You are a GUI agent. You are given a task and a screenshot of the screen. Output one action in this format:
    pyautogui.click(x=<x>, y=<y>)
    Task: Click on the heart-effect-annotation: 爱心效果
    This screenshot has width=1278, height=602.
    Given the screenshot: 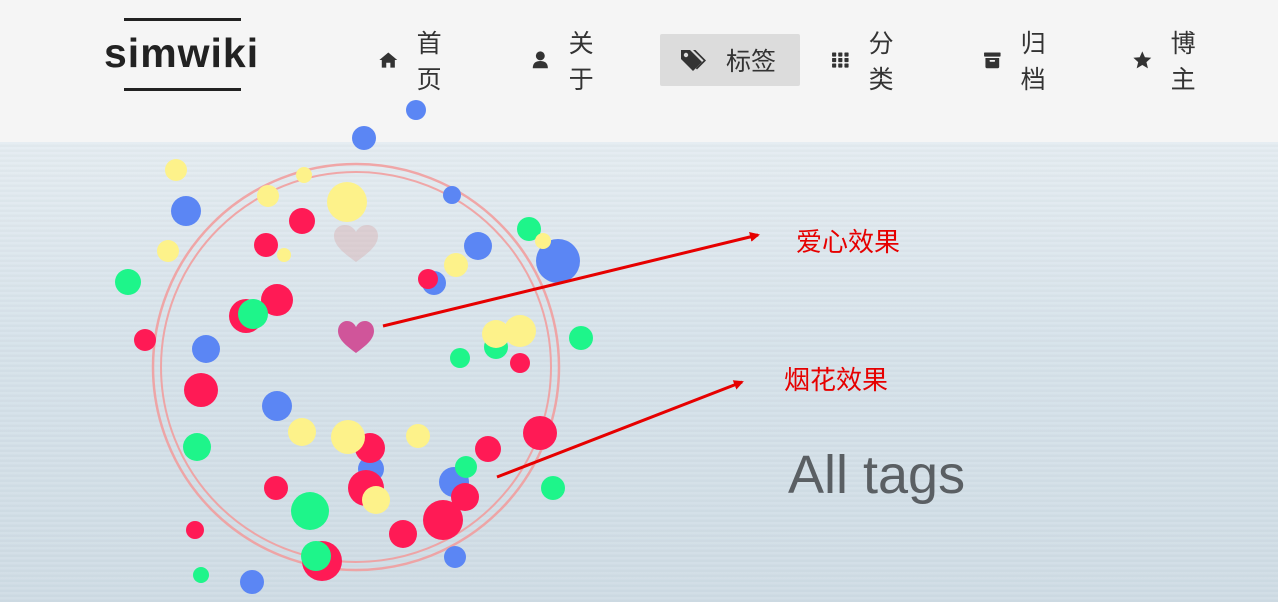 What is the action you would take?
    pyautogui.click(x=848, y=243)
    